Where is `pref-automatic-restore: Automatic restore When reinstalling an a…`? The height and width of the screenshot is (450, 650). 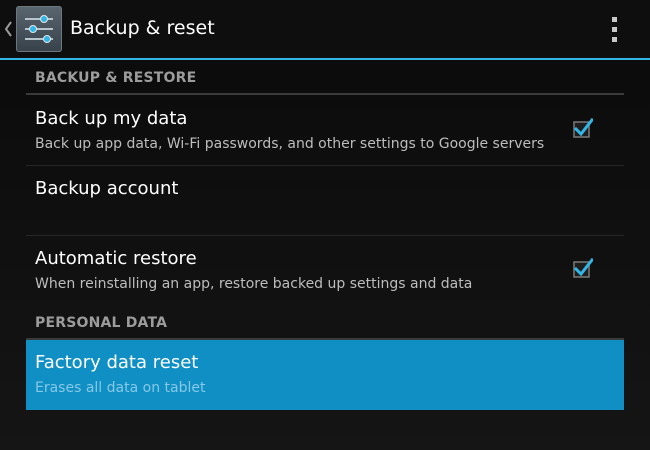
pref-automatic-restore: Automatic restore When reinstalling an a… is located at coordinates (325, 271).